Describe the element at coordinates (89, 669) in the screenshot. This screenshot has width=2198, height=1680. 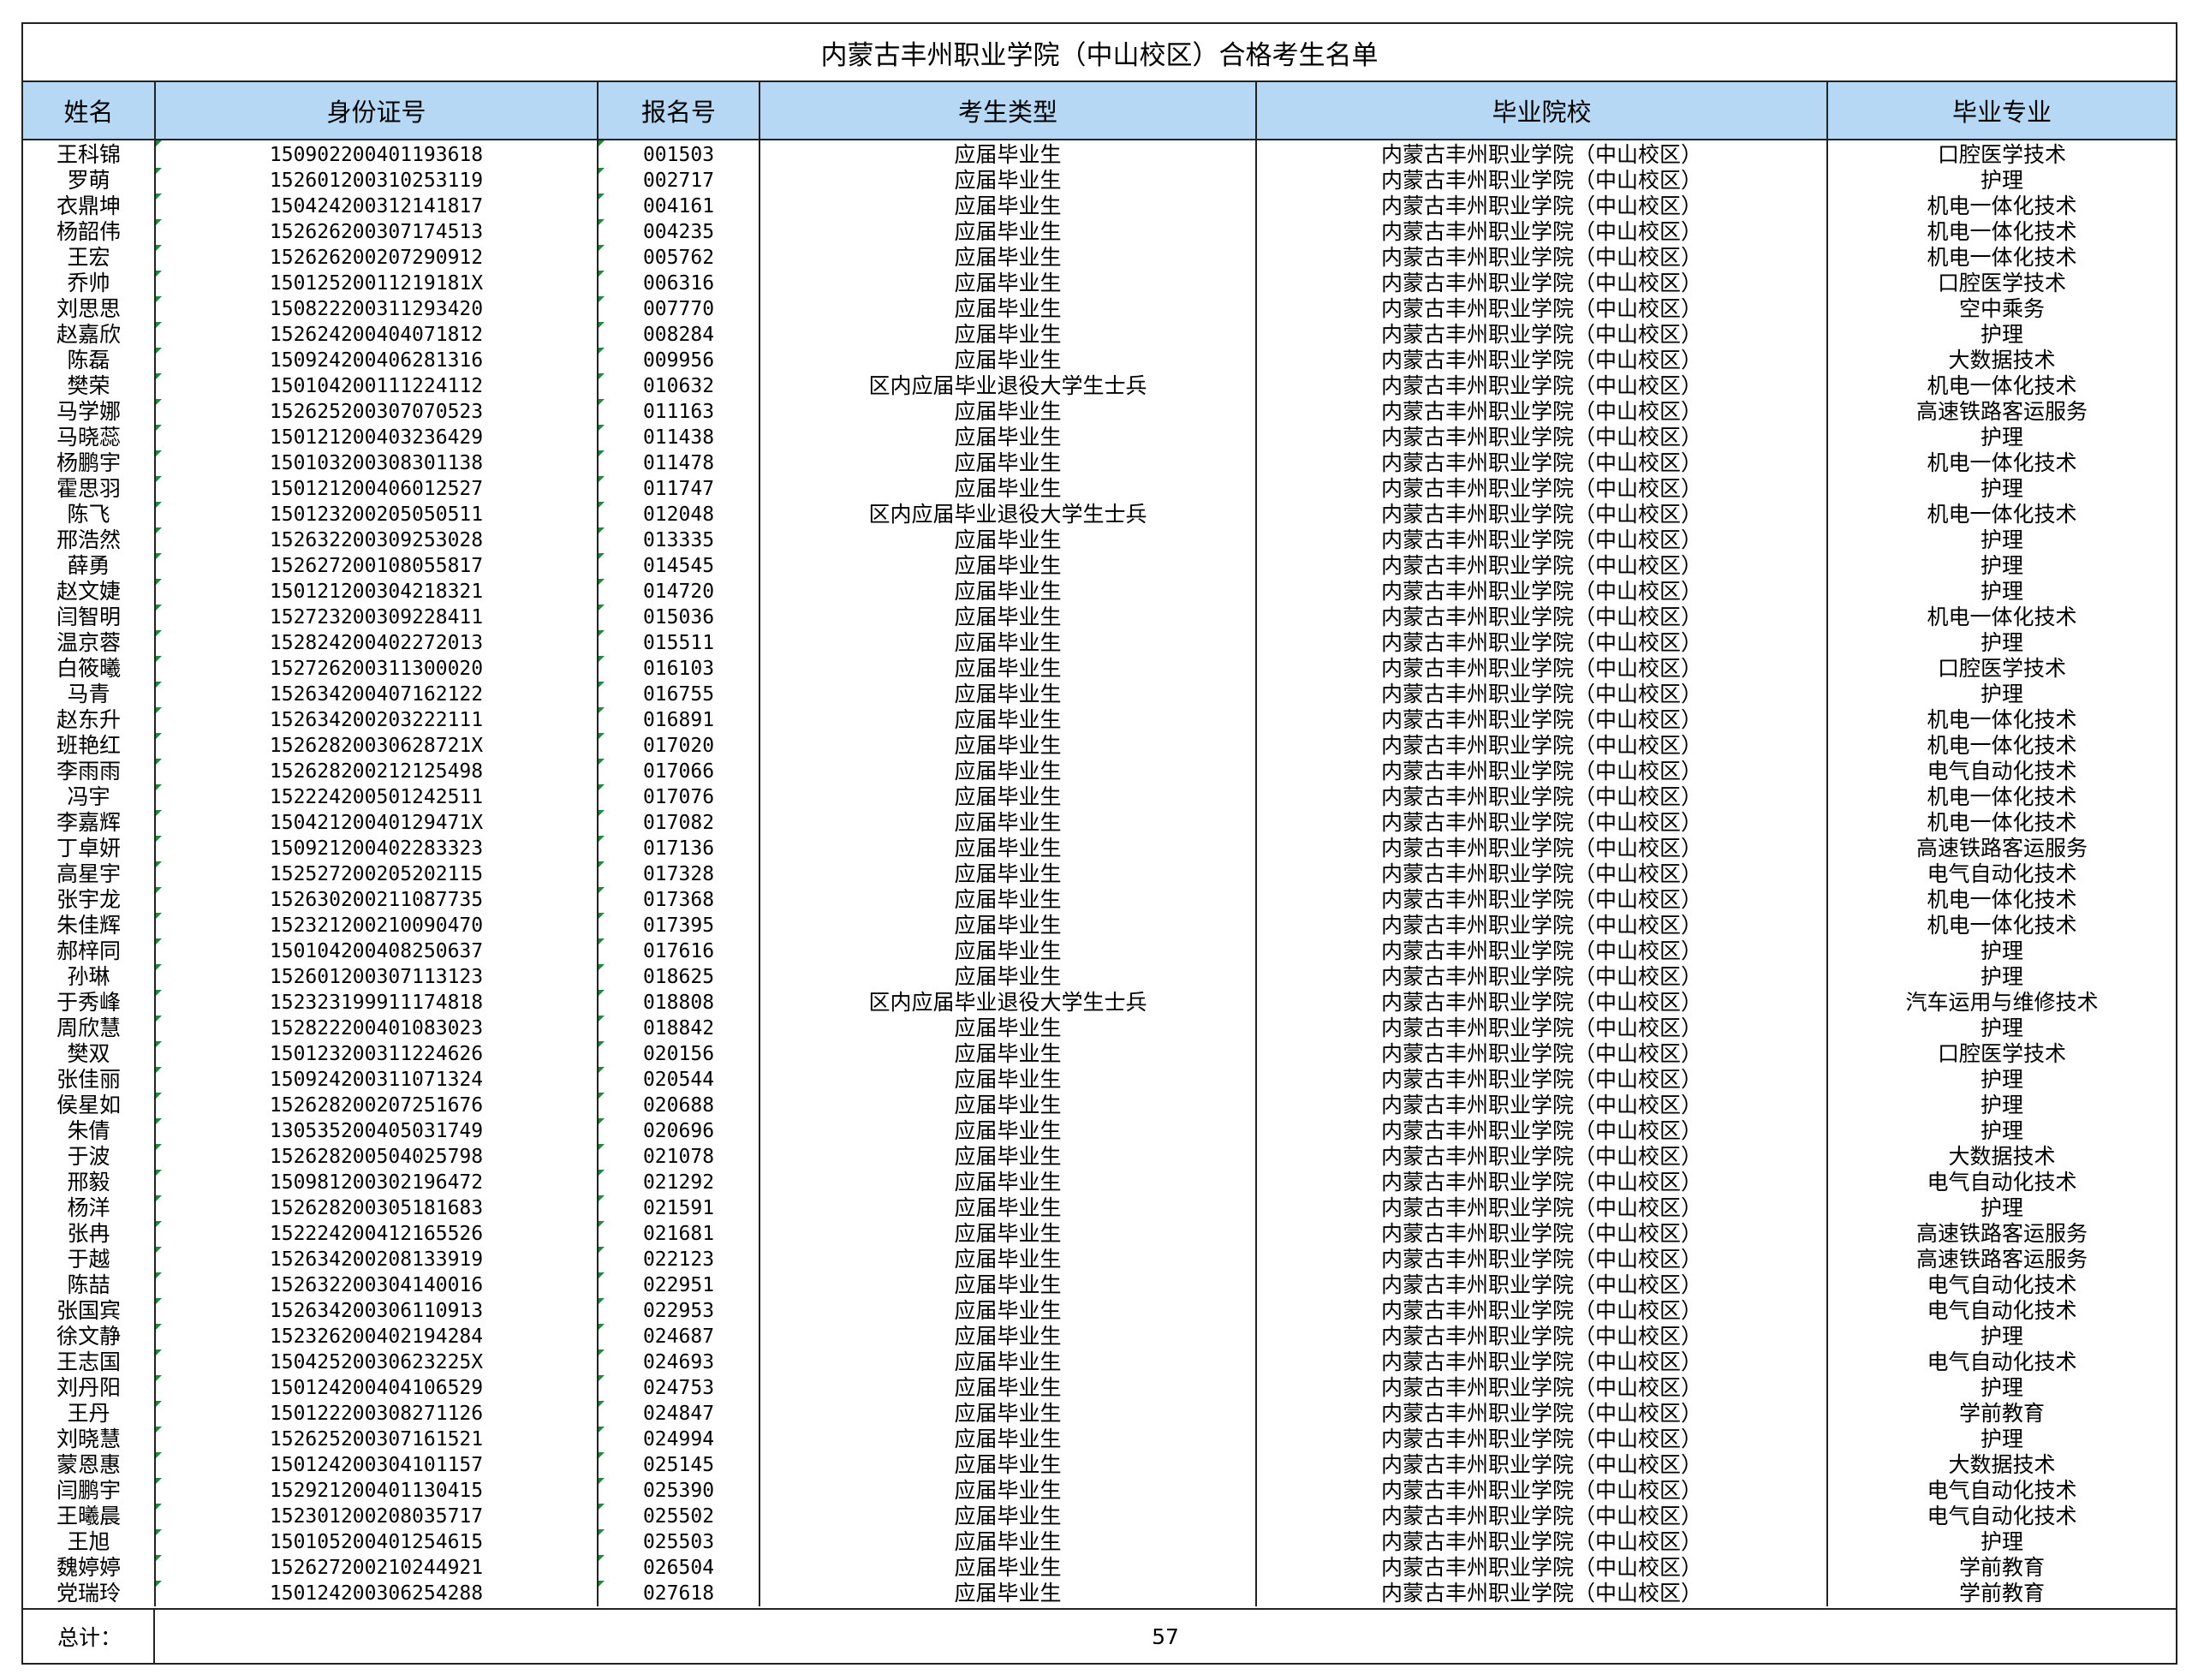
I see `cell-name: 白筱曦` at that location.